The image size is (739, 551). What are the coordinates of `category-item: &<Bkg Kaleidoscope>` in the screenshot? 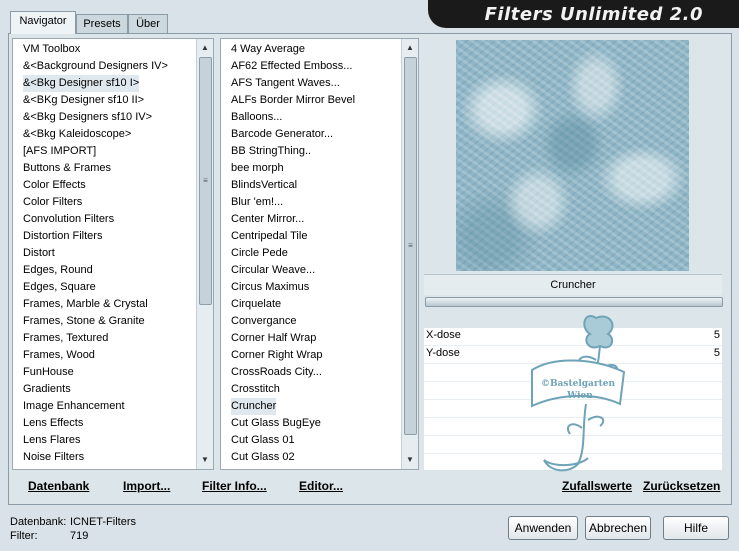 It's located at (77, 134).